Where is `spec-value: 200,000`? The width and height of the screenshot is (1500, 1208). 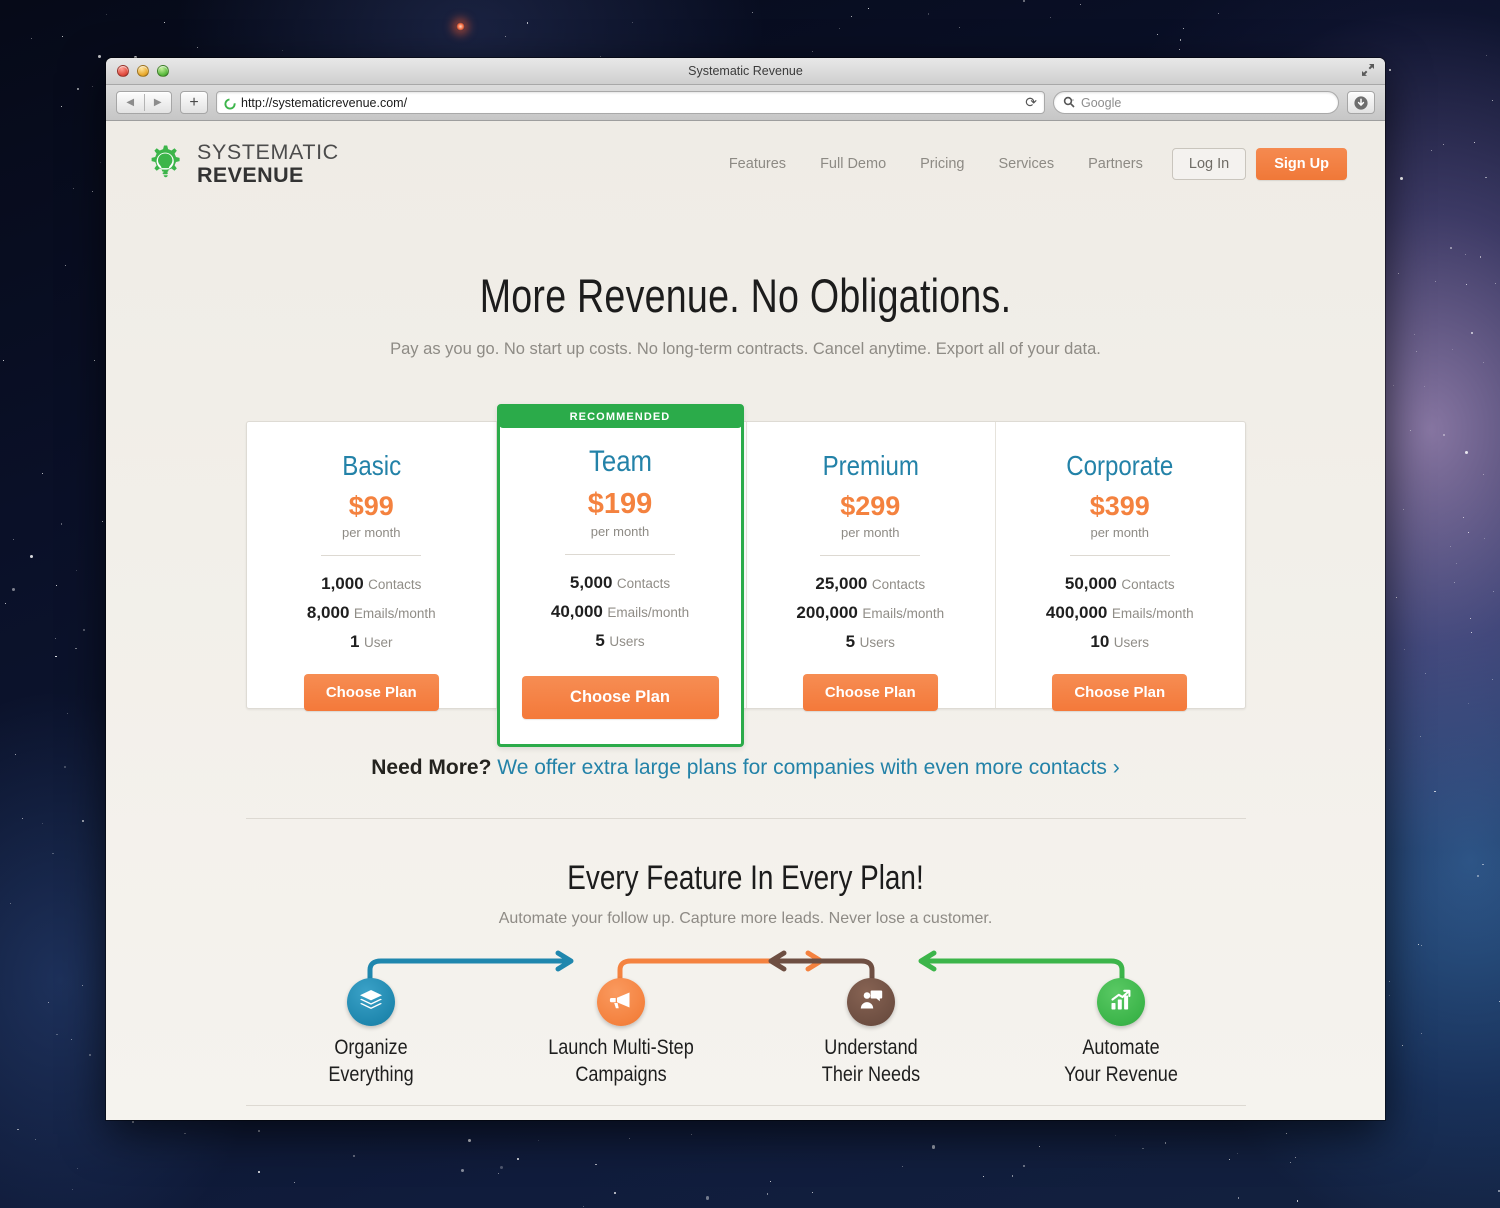 spec-value: 200,000 is located at coordinates (827, 612).